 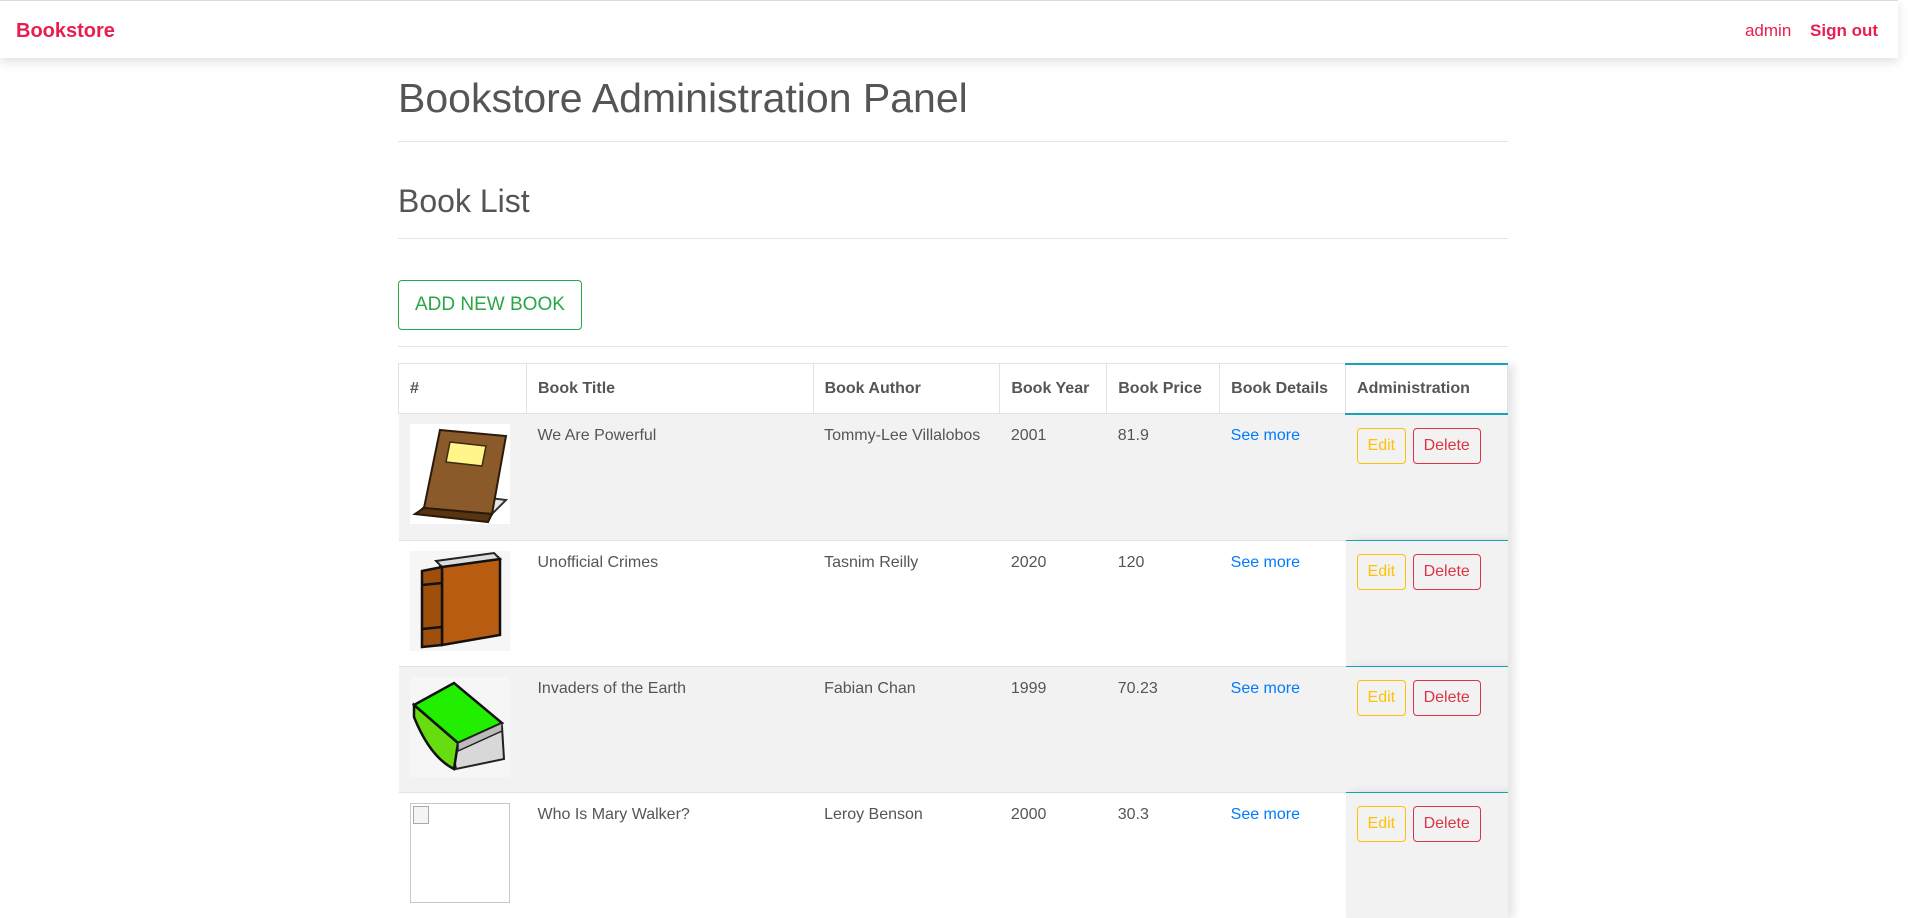 What do you see at coordinates (459, 474) in the screenshot?
I see `brown-book-with-label-icon` at bounding box center [459, 474].